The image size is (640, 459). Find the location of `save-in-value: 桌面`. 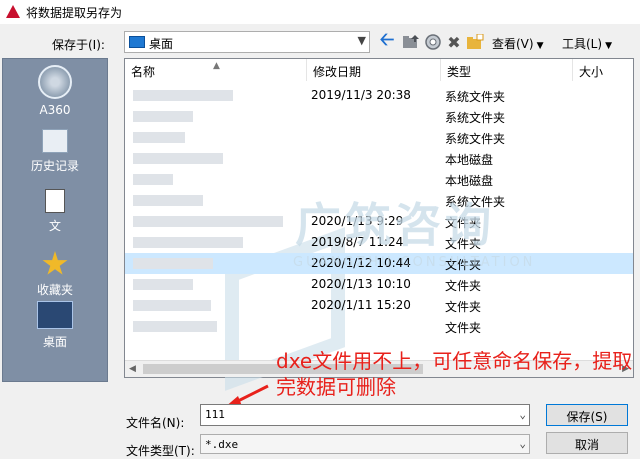

save-in-value: 桌面 is located at coordinates (161, 44).